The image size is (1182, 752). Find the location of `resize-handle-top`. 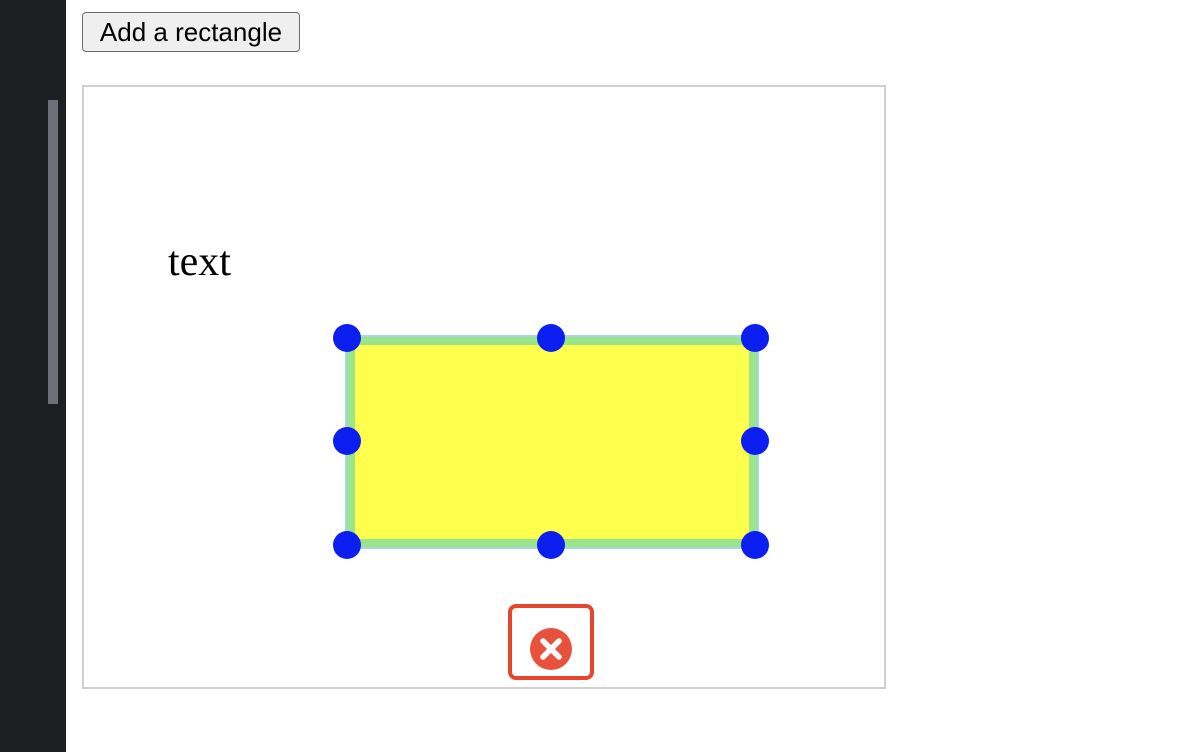

resize-handle-top is located at coordinates (551, 338).